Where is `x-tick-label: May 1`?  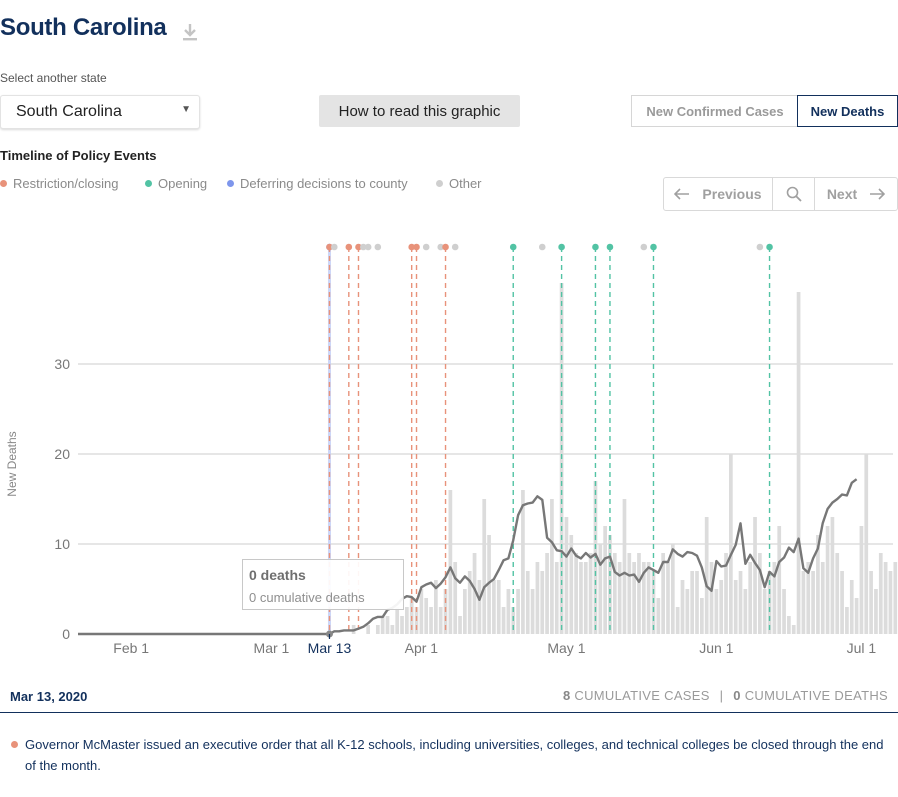
x-tick-label: May 1 is located at coordinates (566, 648).